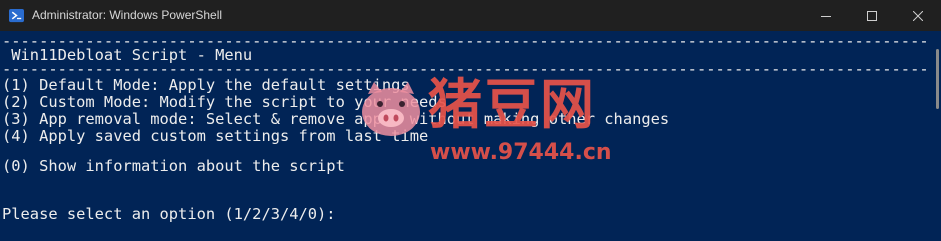 This screenshot has width=941, height=241. I want to click on minimize-button, so click(826, 15).